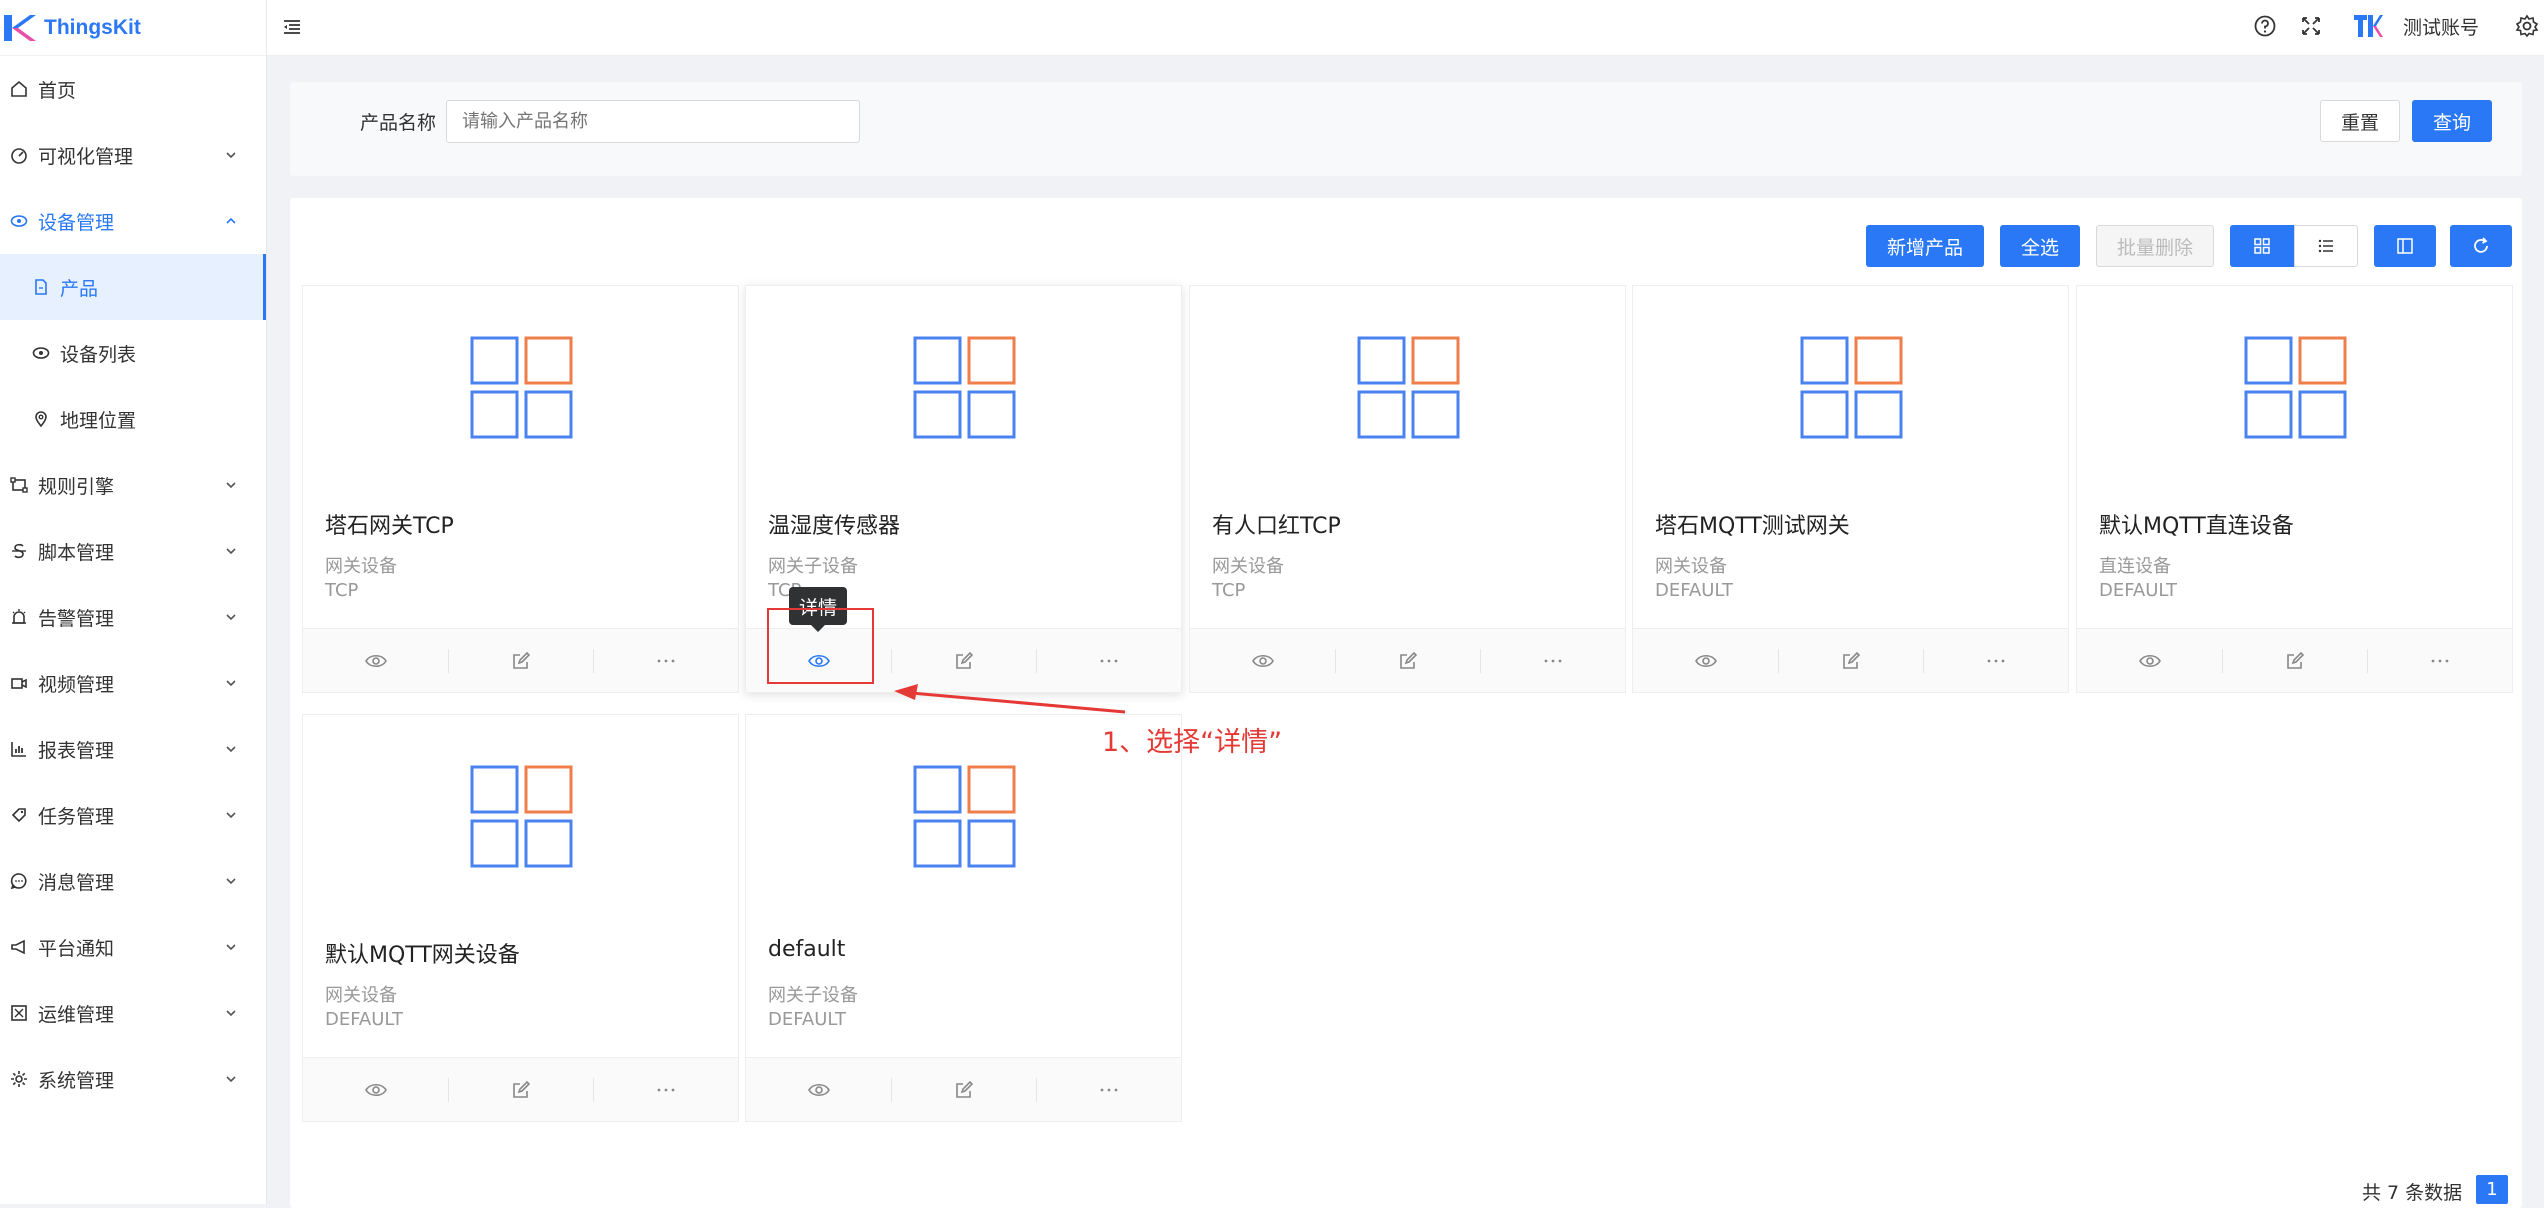 Image resolution: width=2544 pixels, height=1208 pixels. What do you see at coordinates (520, 489) in the screenshot?
I see `product-card: 塔石网关TCP 网关设备 TCP` at bounding box center [520, 489].